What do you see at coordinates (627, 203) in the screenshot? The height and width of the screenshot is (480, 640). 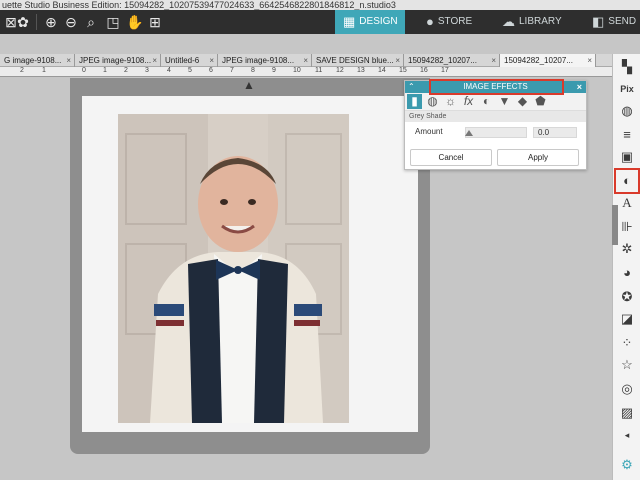 I see `text-style-icon: A` at bounding box center [627, 203].